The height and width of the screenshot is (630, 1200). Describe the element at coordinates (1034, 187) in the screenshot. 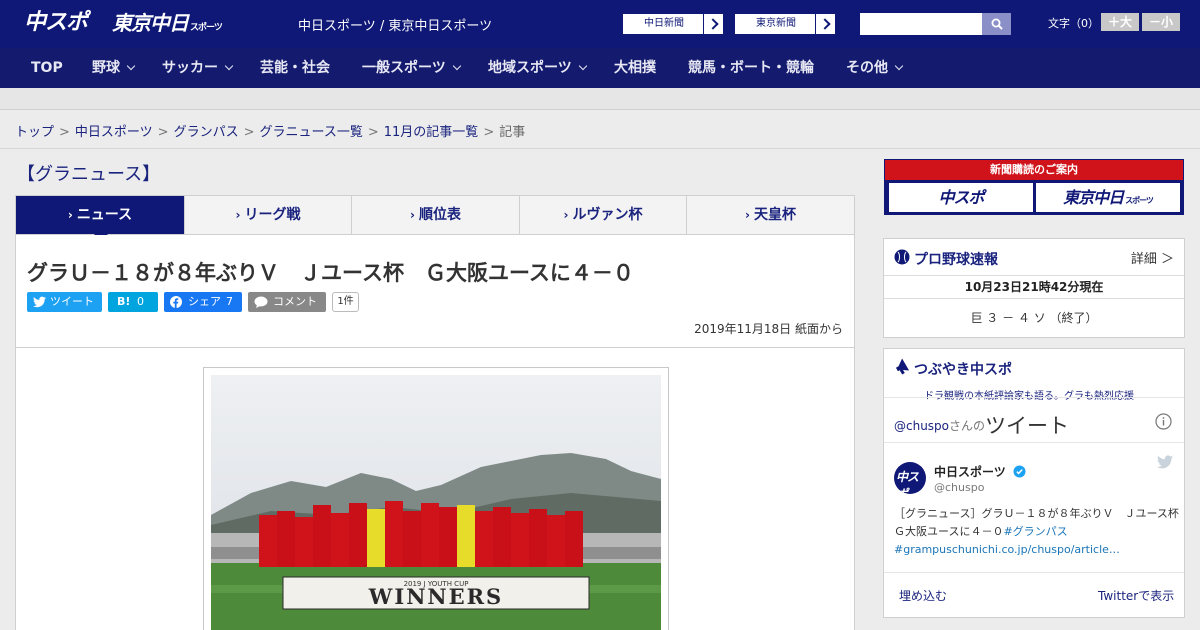

I see `subscription-banner: 新聞購読のご案内 中スポ 東京中日 スポーツ` at that location.